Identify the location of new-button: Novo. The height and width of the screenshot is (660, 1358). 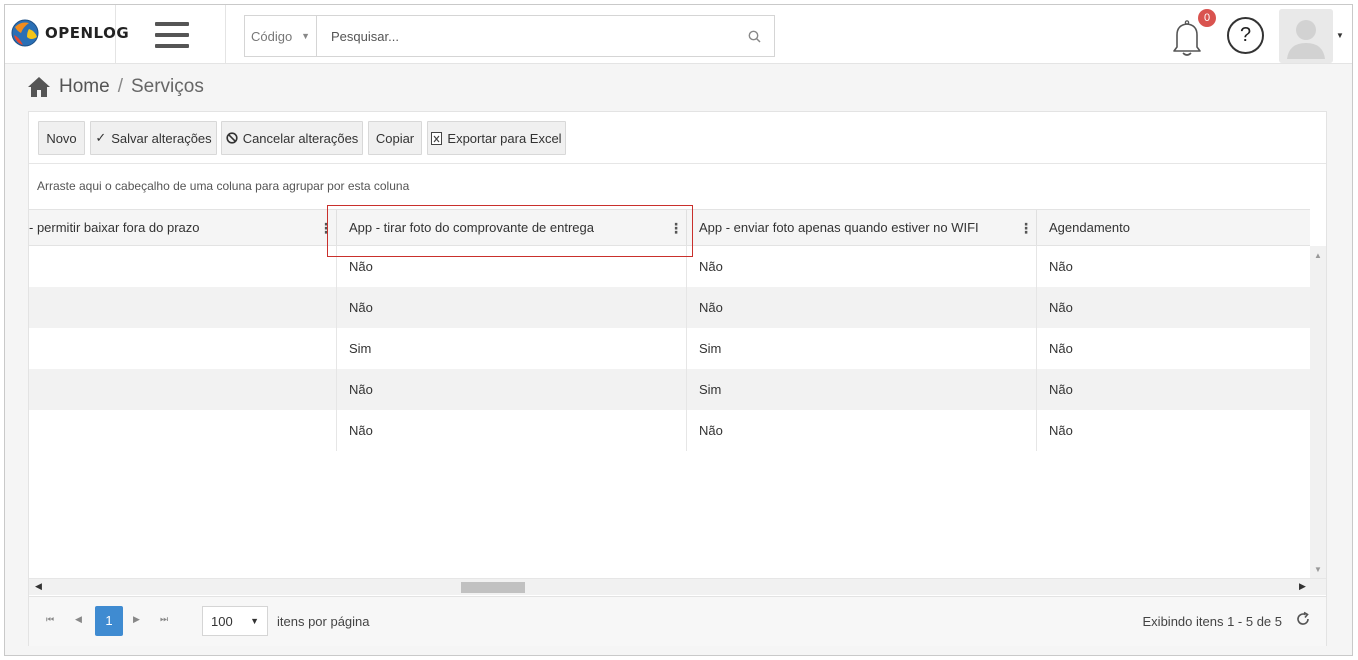
(61, 138).